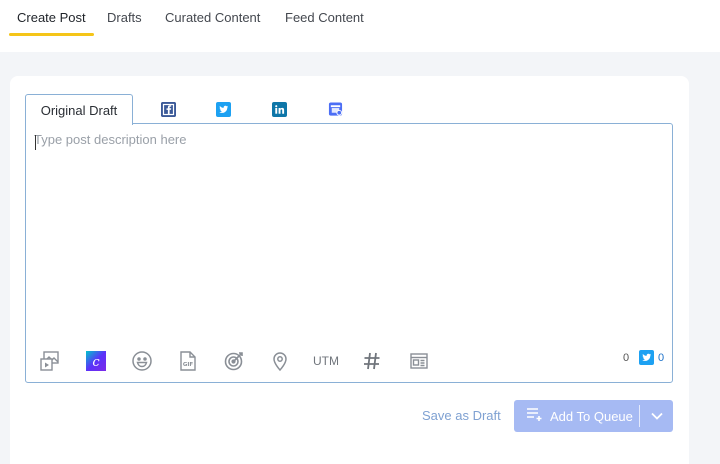  I want to click on queue-add-icon, so click(535, 416).